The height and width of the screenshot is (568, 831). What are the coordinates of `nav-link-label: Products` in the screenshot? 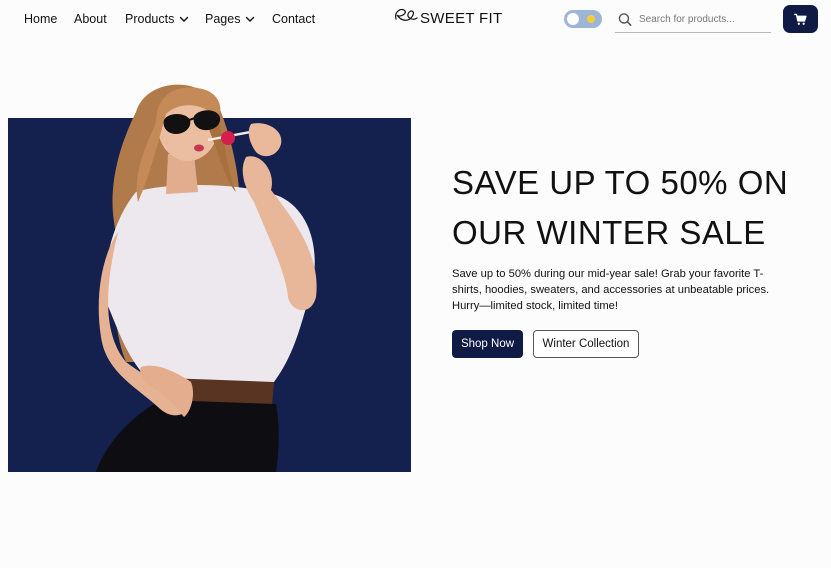 It's located at (150, 19).